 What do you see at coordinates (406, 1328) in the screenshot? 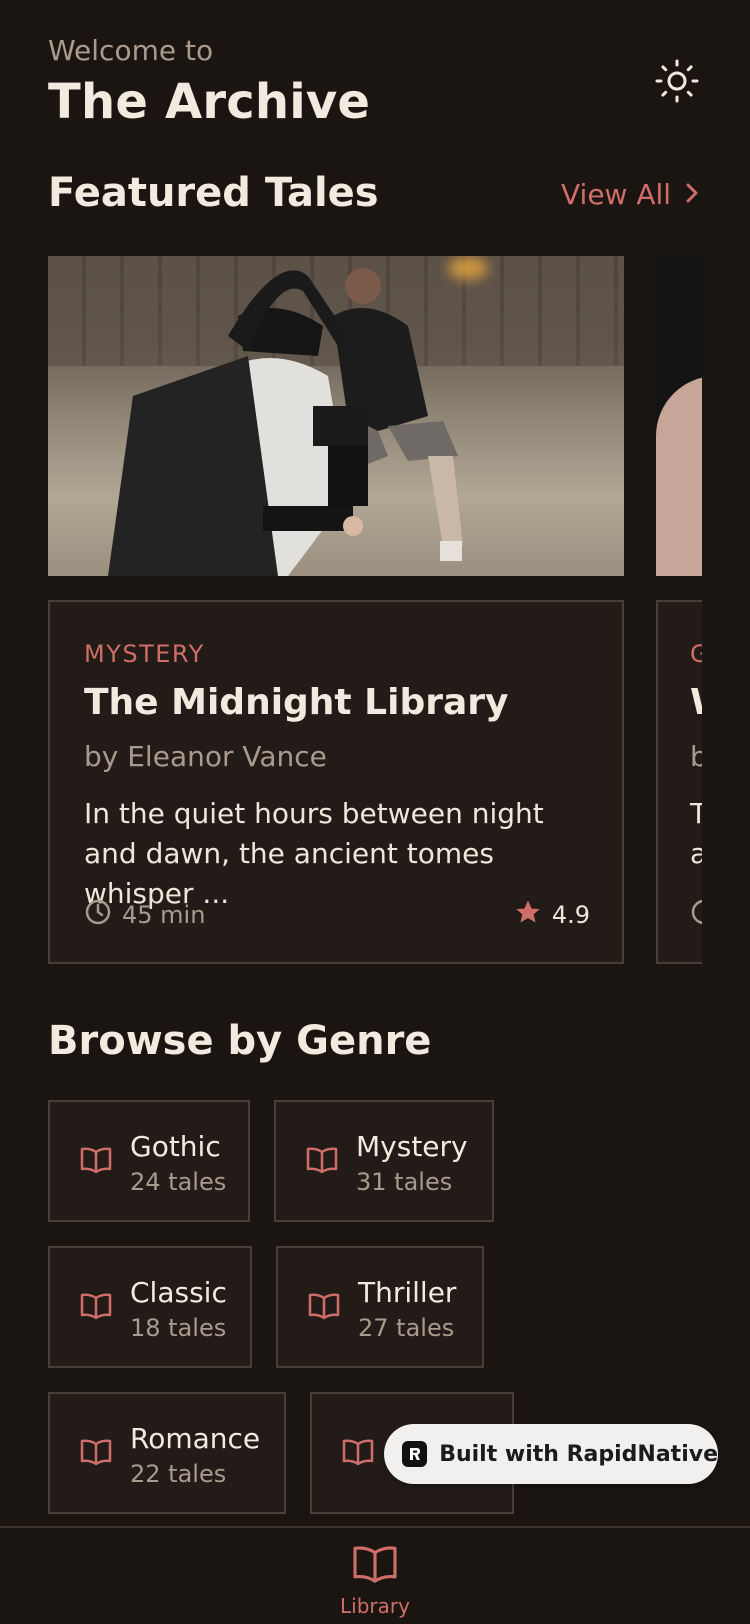
I see `genre-count: 27 tales` at bounding box center [406, 1328].